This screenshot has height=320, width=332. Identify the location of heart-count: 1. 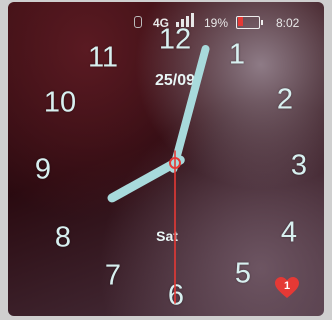
(287, 286).